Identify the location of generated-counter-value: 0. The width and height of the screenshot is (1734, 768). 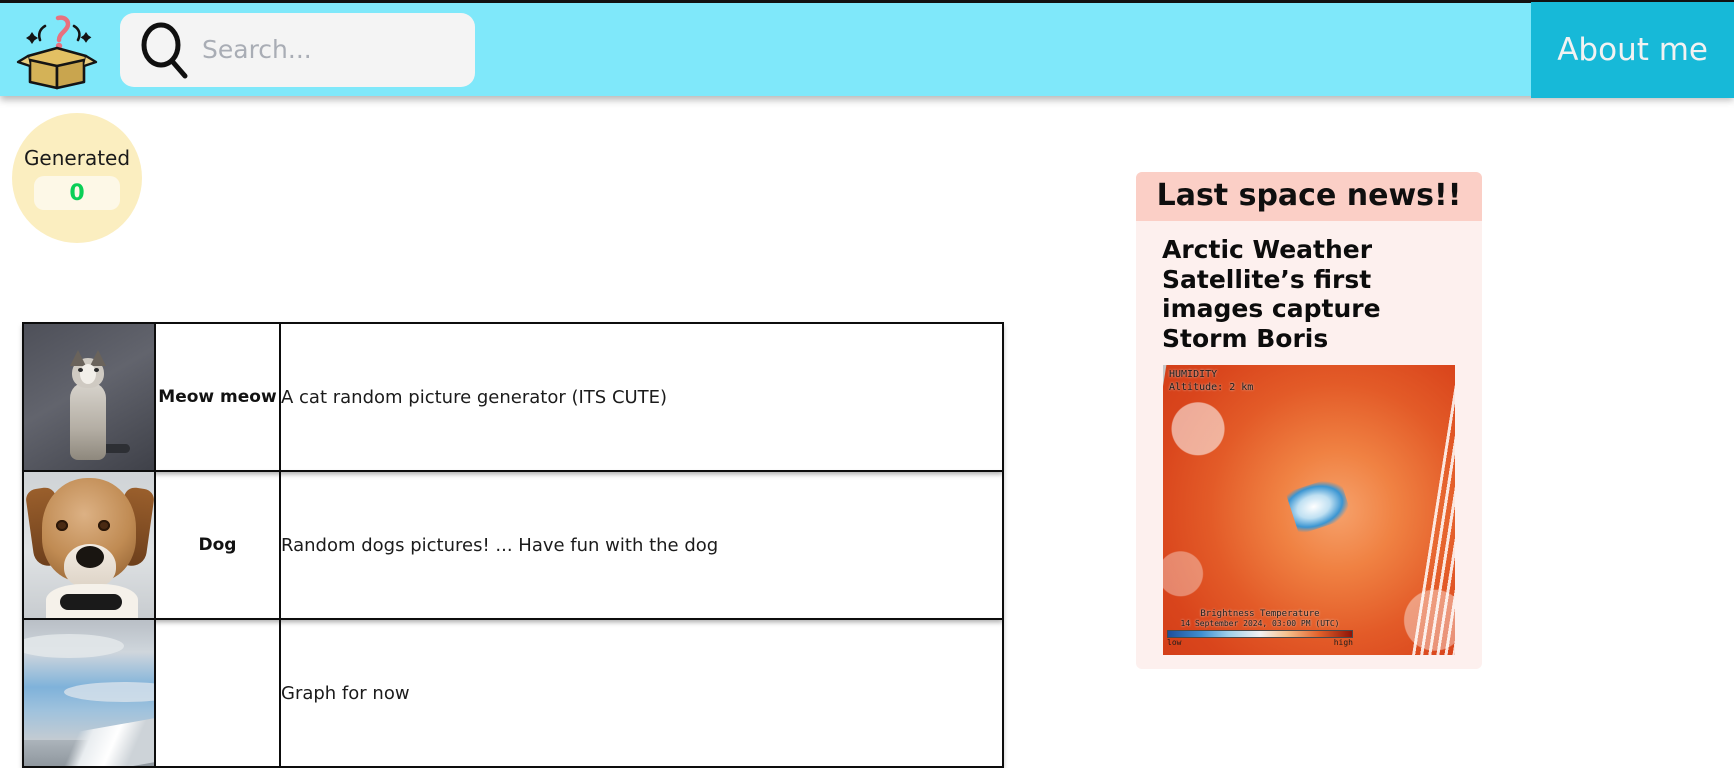
(77, 193).